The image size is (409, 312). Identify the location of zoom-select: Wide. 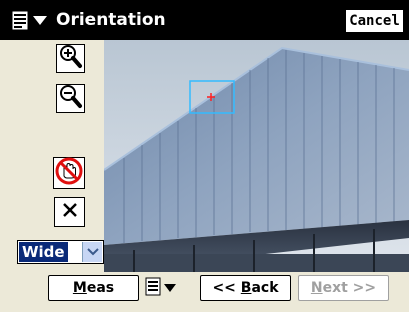
(60, 252).